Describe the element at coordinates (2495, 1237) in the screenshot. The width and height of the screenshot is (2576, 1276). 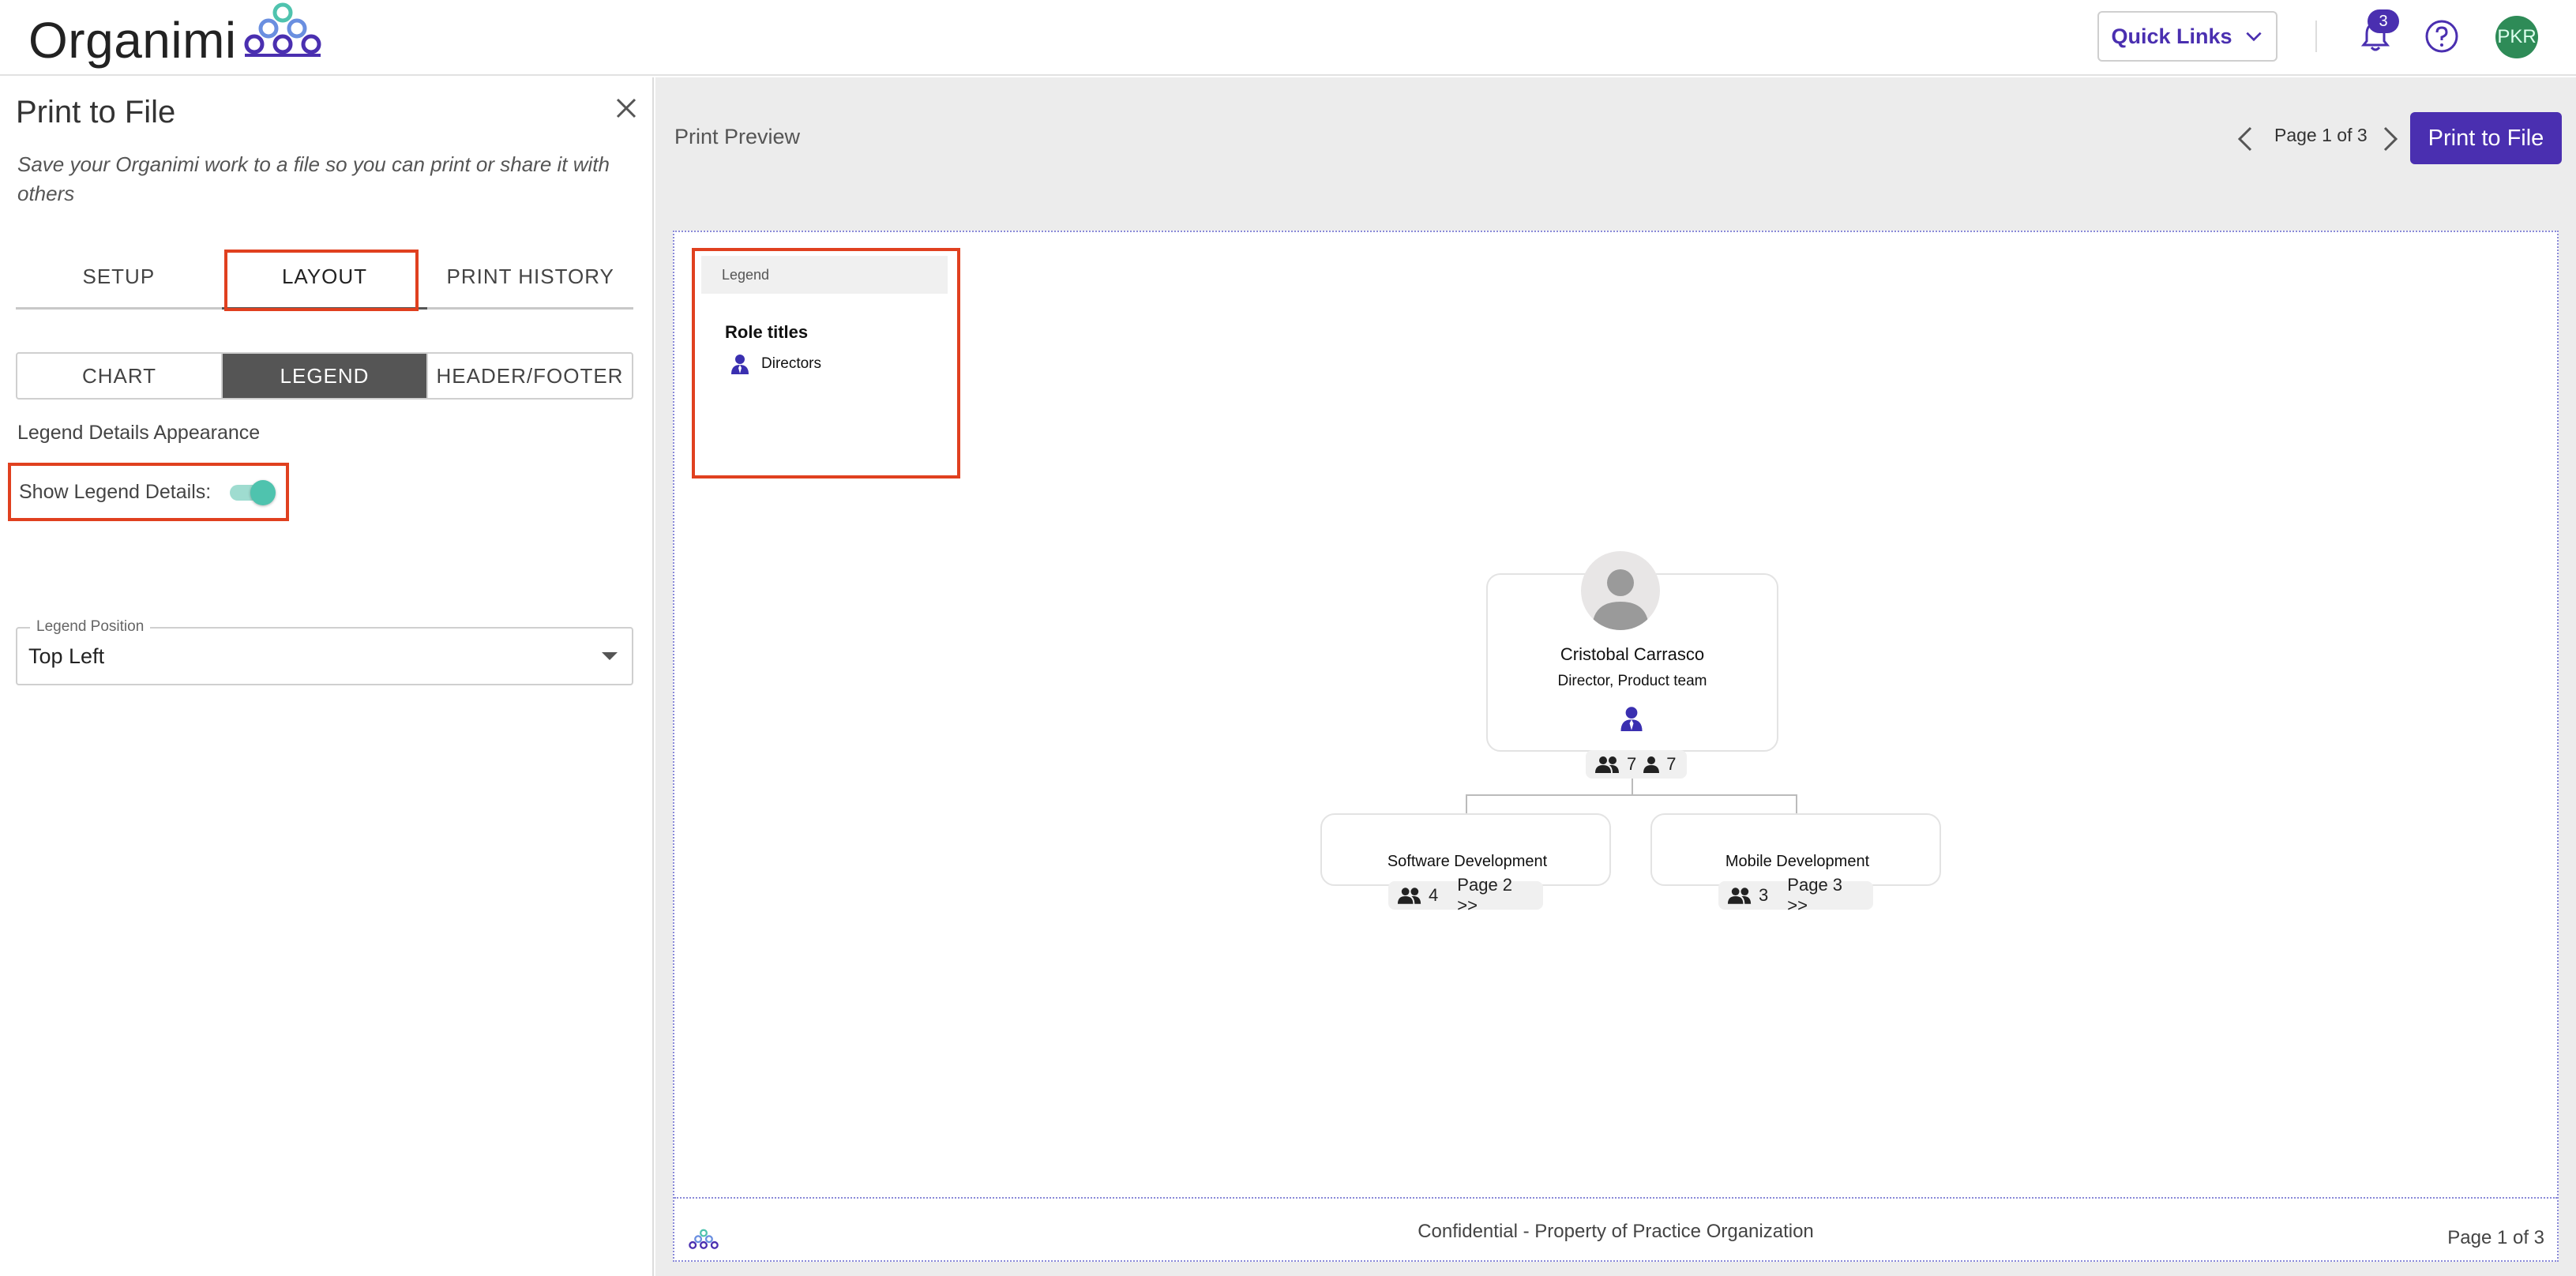
I see `page-footer-number: Page 1 of 3` at that location.